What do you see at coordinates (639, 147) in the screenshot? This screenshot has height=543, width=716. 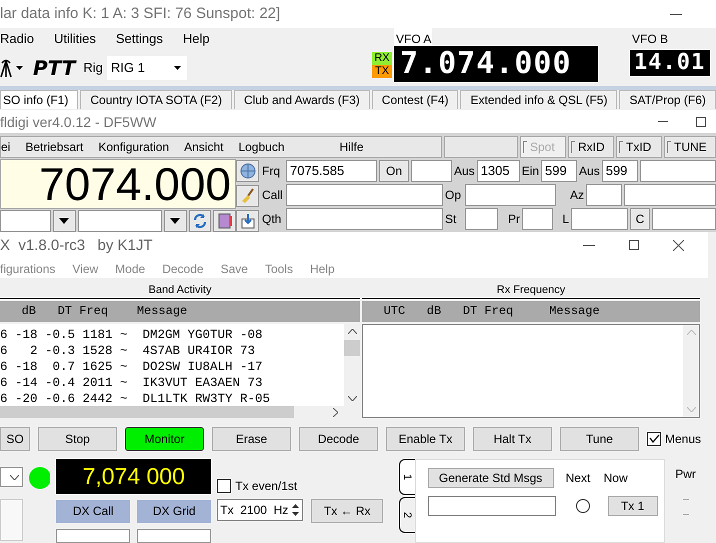 I see `toggle-button: TxID` at bounding box center [639, 147].